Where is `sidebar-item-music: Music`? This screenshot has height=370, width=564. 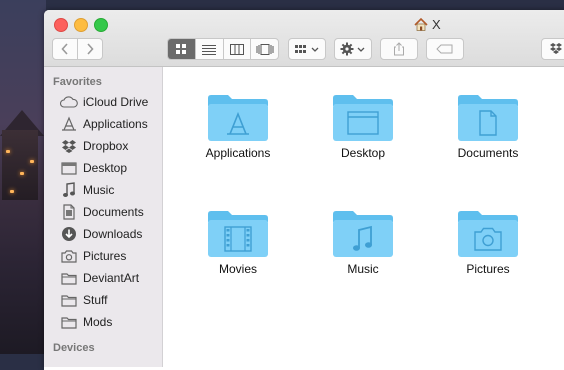 sidebar-item-music: Music is located at coordinates (87, 190).